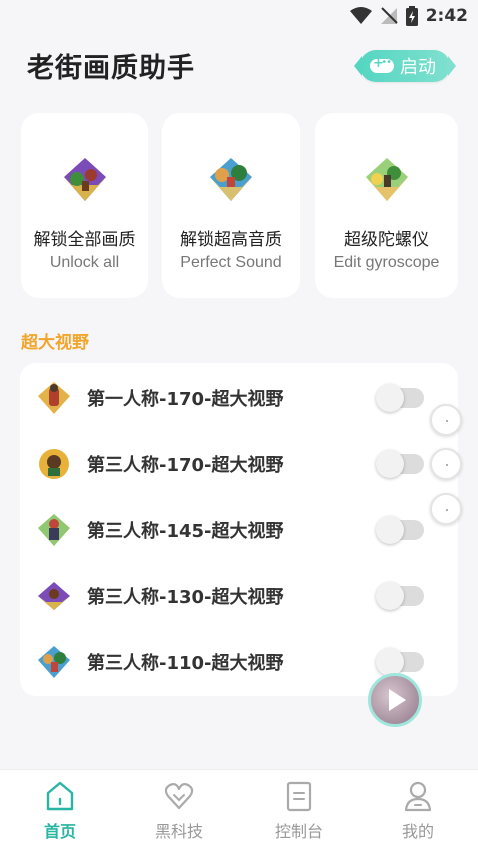 The width and height of the screenshot is (478, 849). Describe the element at coordinates (411, 16) in the screenshot. I see `battery-icon` at that location.